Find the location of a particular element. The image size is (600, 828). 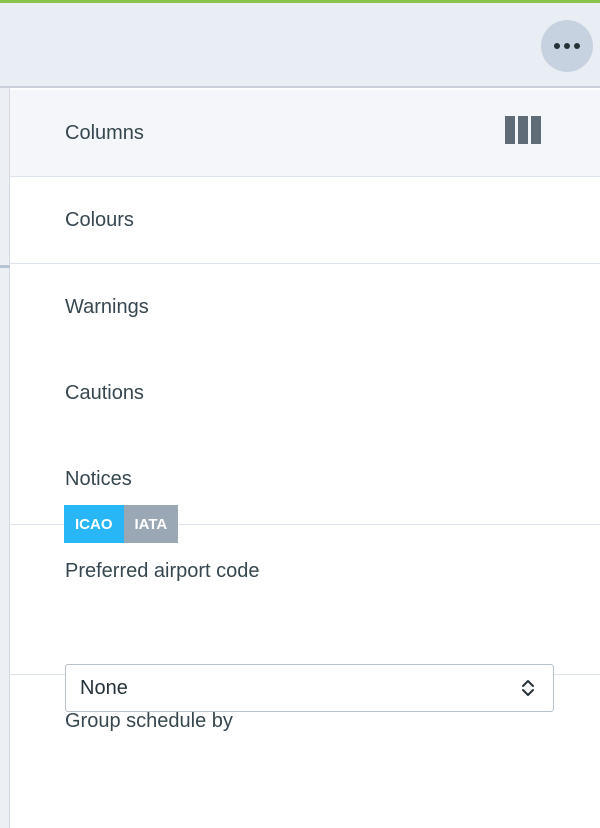

menu-item-label: Columns is located at coordinates (104, 132).